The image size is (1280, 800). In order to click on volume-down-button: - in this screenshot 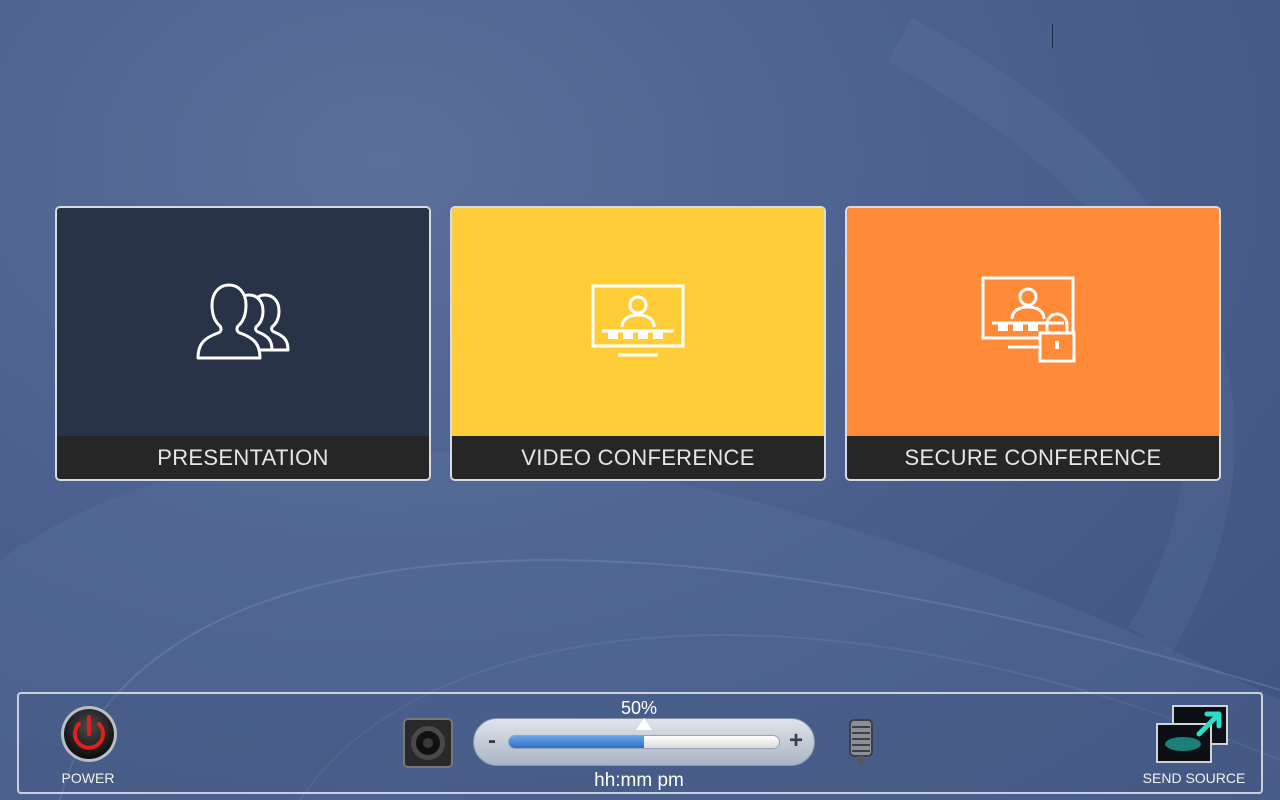, I will do `click(492, 741)`.